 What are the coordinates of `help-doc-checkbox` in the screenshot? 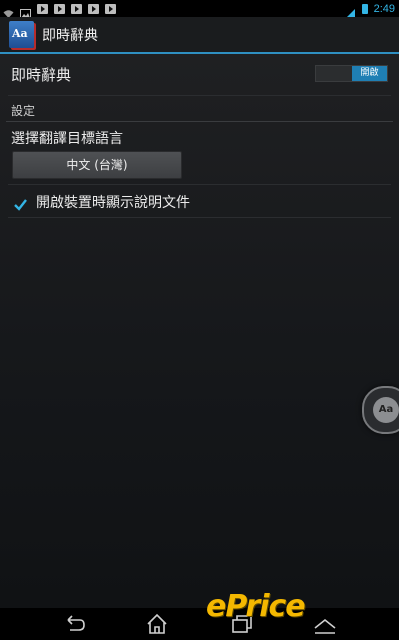 It's located at (20, 203).